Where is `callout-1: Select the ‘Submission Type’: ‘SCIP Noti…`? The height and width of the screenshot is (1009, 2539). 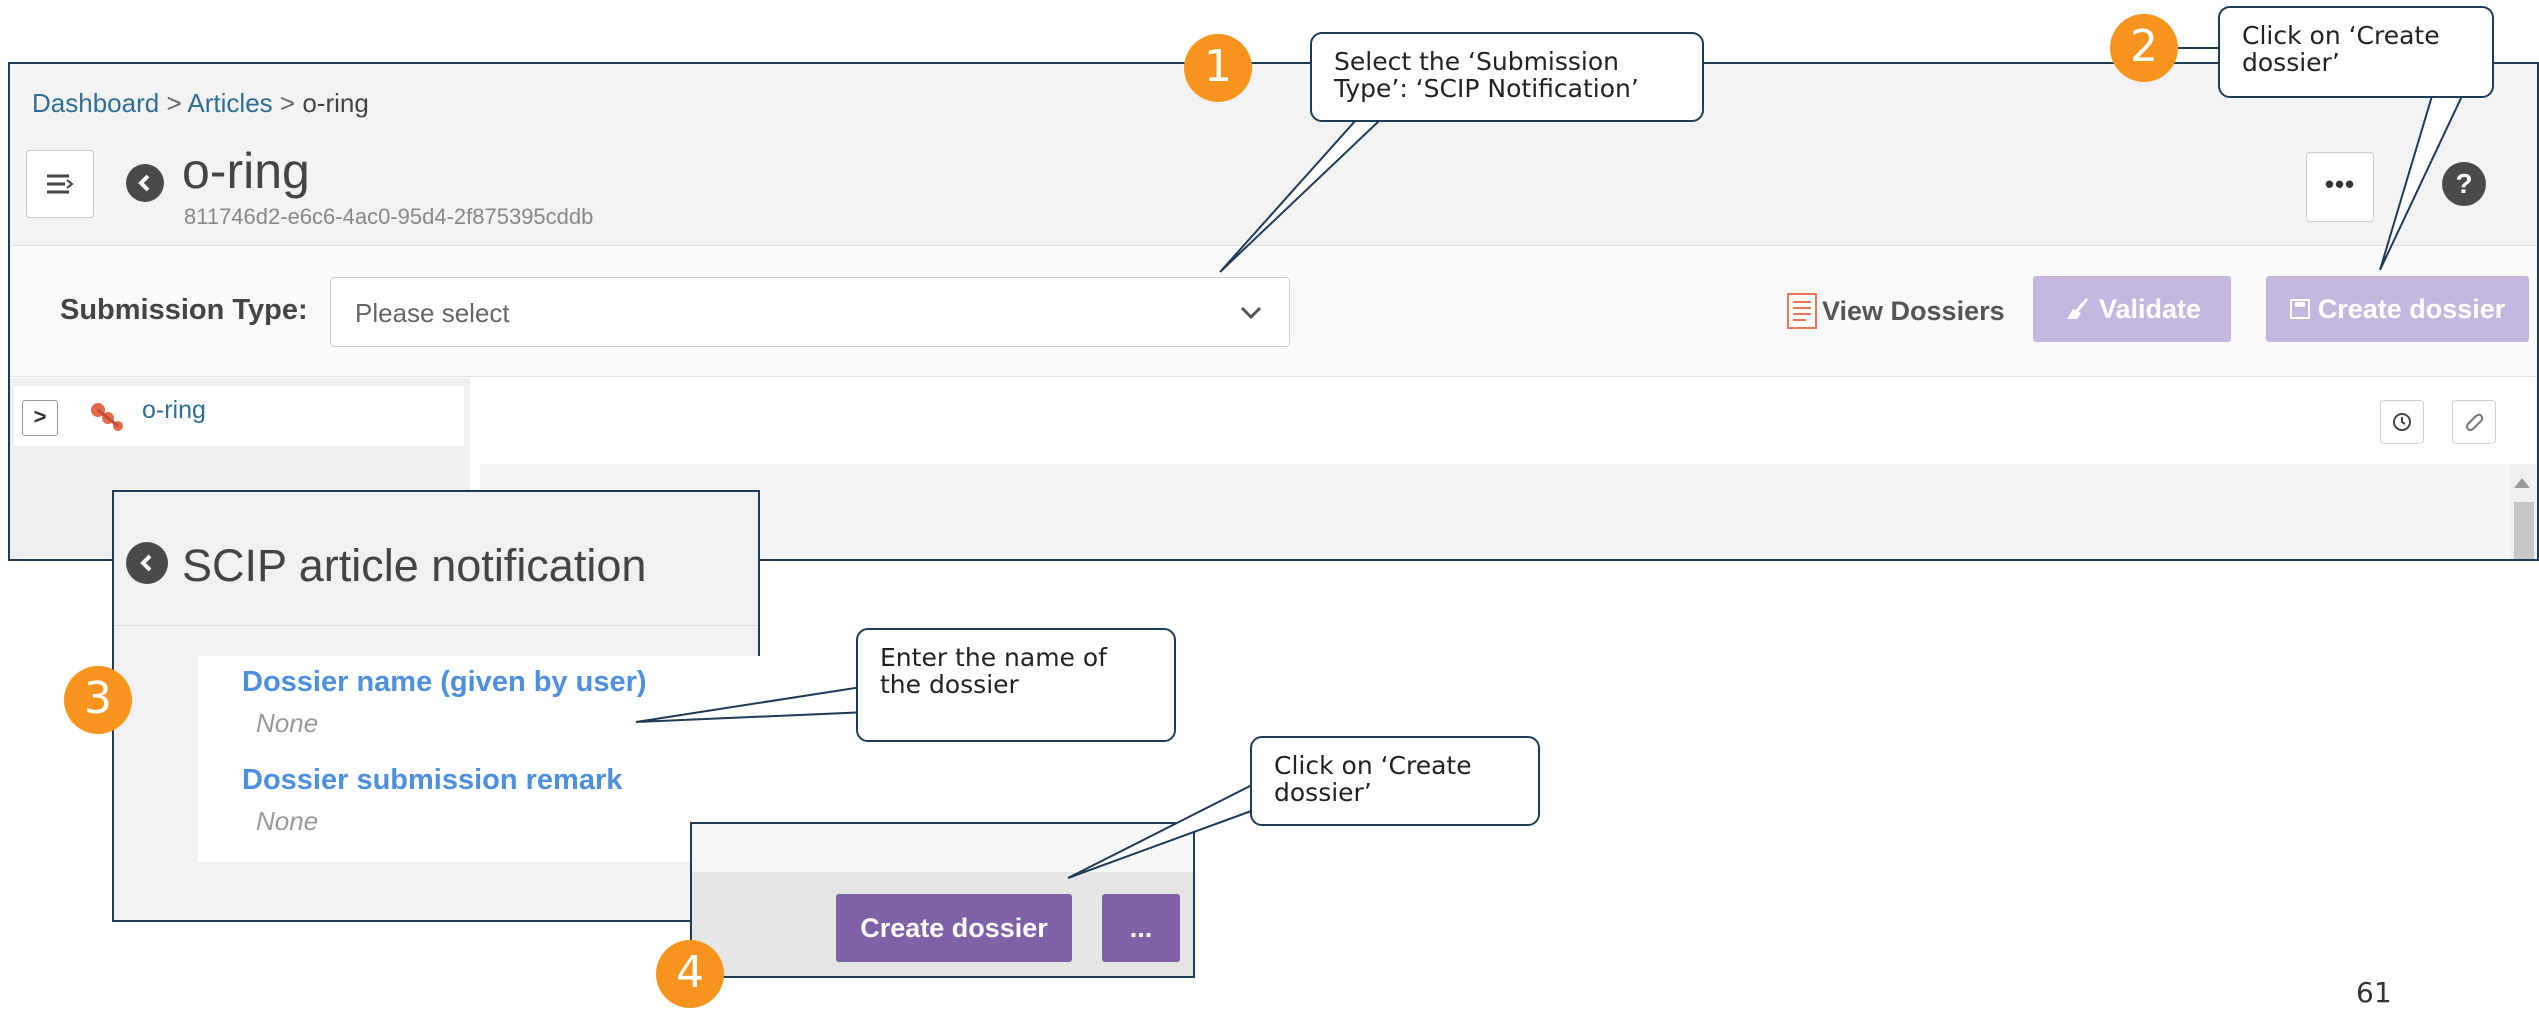 callout-1: Select the ‘Submission Type’: ‘SCIP Noti… is located at coordinates (1507, 77).